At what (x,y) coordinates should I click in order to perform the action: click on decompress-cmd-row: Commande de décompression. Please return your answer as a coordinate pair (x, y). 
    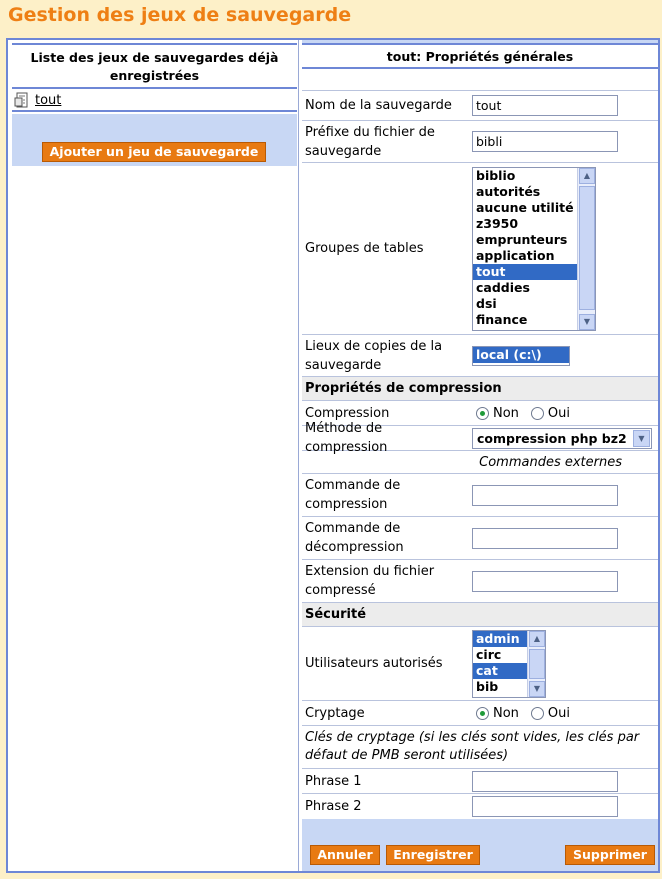
    Looking at the image, I should click on (480, 538).